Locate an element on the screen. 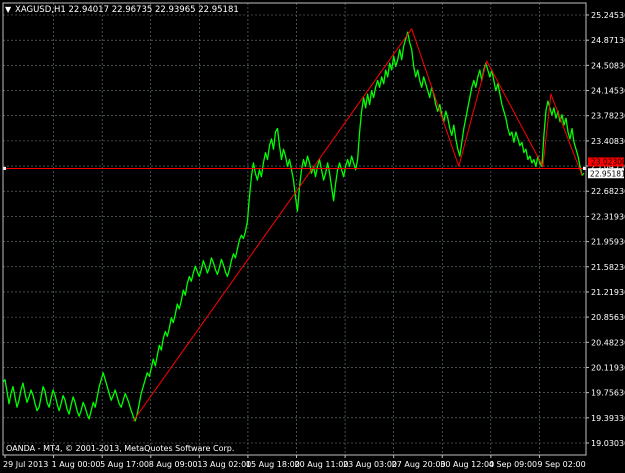  x-tick-label: 4 Sep 09:00 is located at coordinates (513, 464).